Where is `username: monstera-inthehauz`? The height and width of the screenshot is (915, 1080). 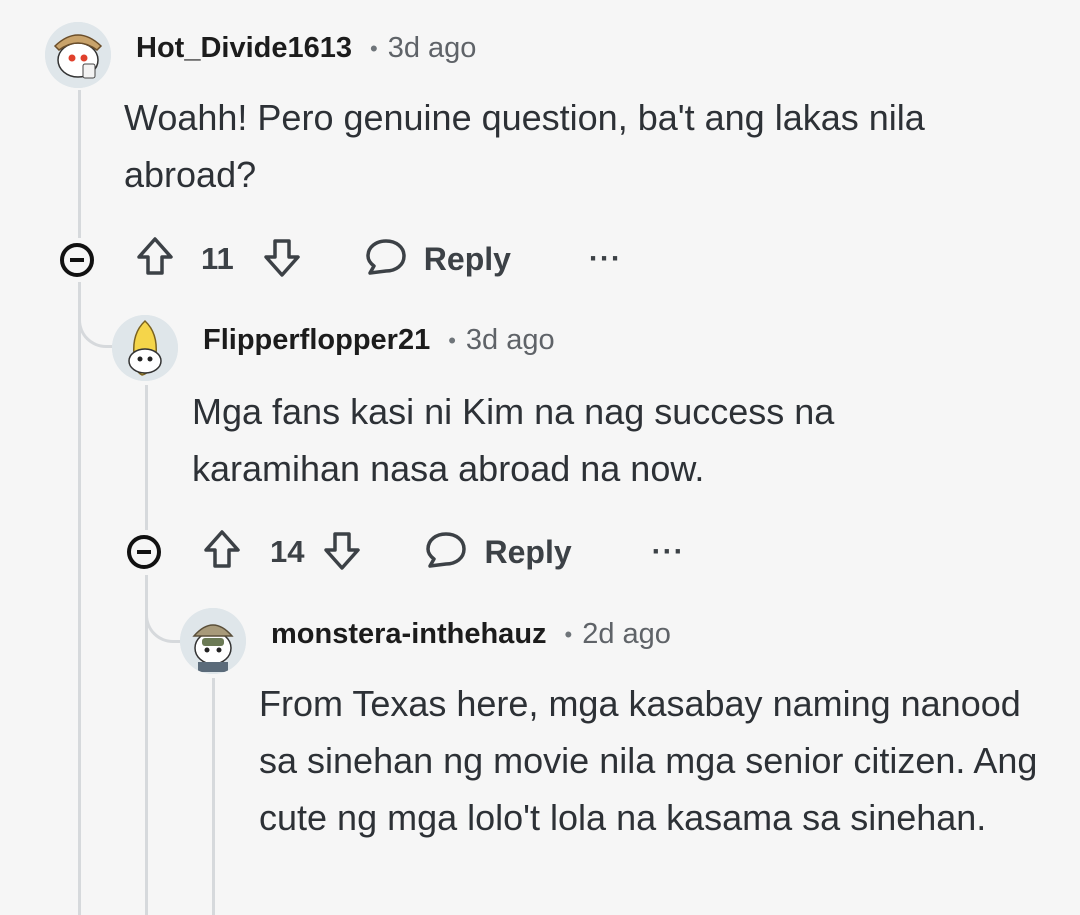 username: monstera-inthehauz is located at coordinates (409, 634).